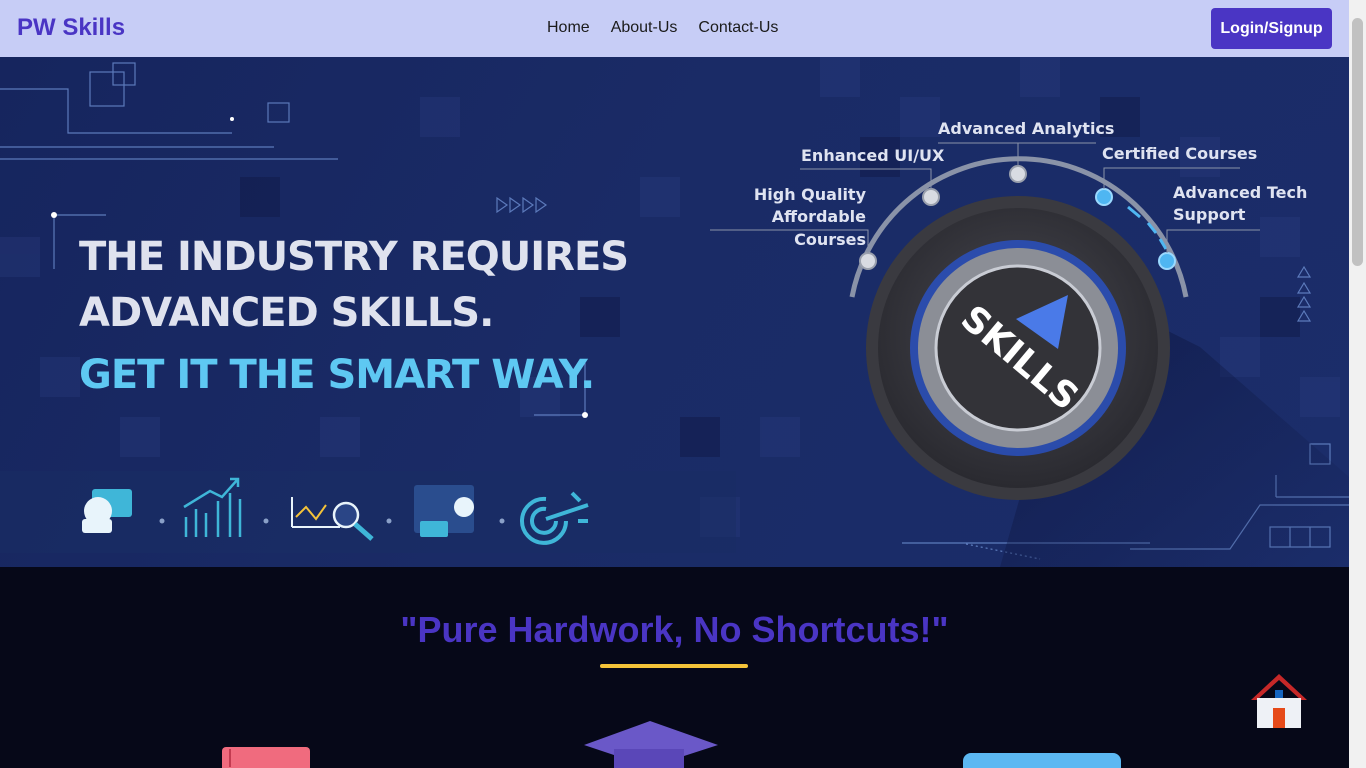 Image resolution: width=1366 pixels, height=768 pixels. I want to click on feature-label-analytics: Advanced Analytics, so click(1026, 128).